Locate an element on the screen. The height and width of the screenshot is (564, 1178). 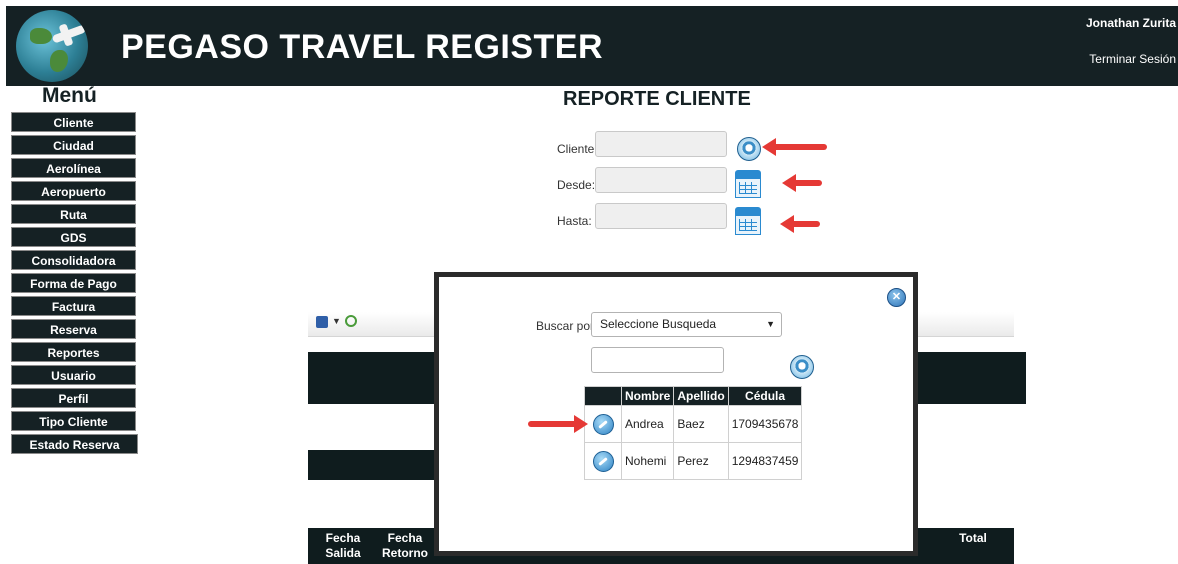
cell-apellido: Baez is located at coordinates (701, 424).